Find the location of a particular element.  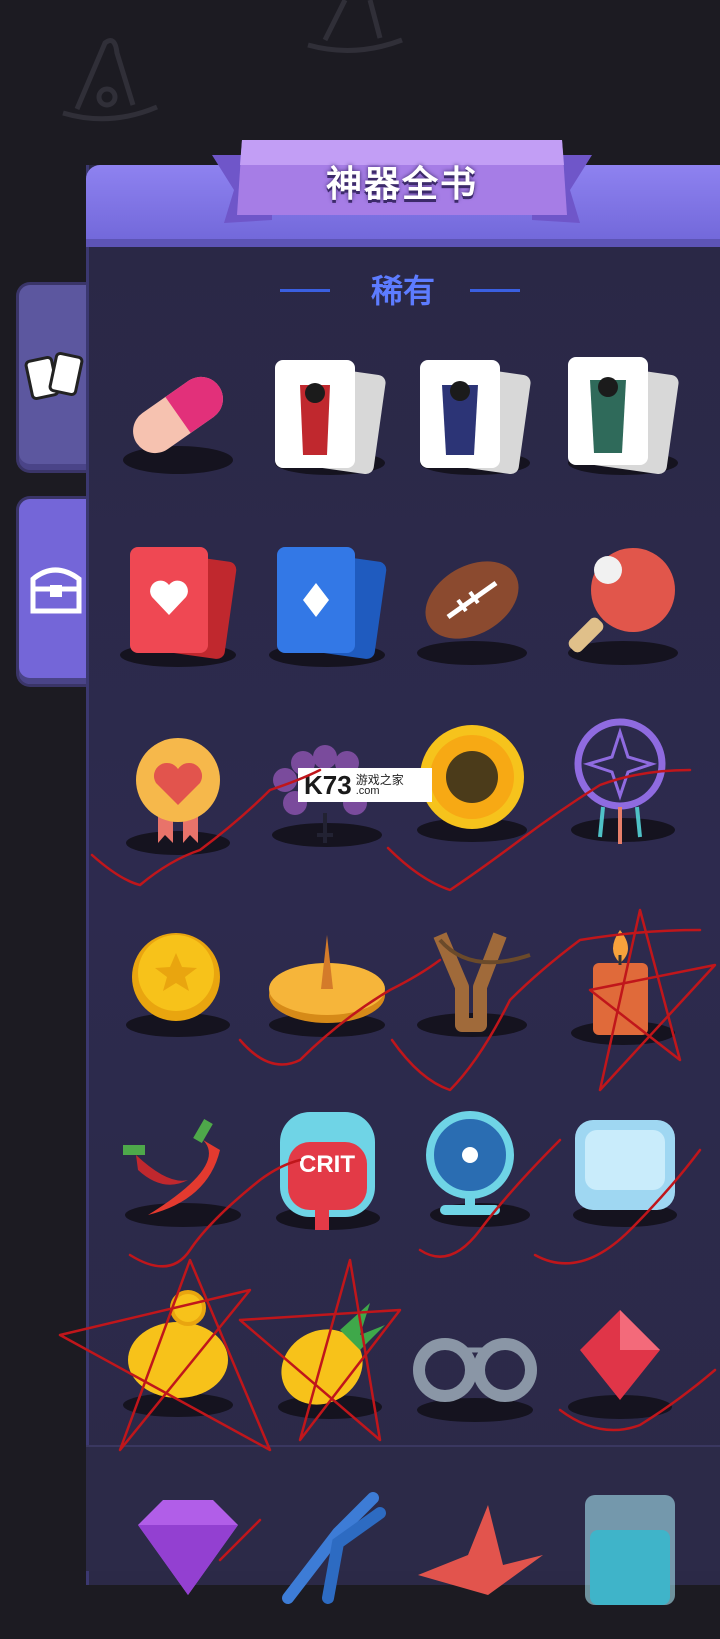

glass-of-water-icon is located at coordinates (630, 1550).